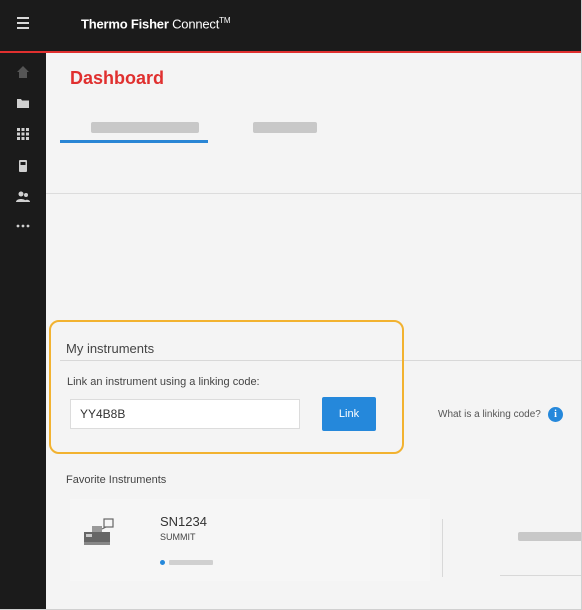  I want to click on instrument-model: SUMMIT, so click(178, 537).